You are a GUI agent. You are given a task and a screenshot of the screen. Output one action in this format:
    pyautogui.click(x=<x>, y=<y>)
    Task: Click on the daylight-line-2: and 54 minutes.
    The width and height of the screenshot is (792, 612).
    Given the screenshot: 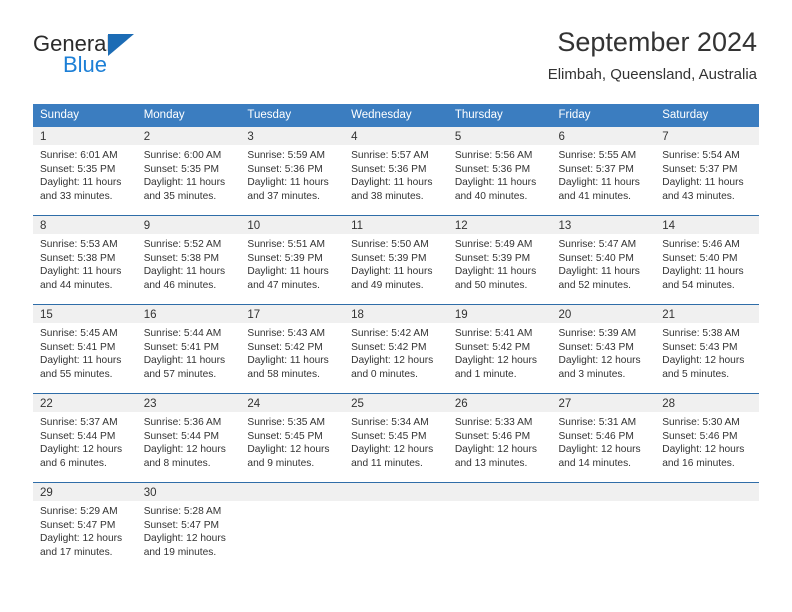 What is the action you would take?
    pyautogui.click(x=698, y=285)
    